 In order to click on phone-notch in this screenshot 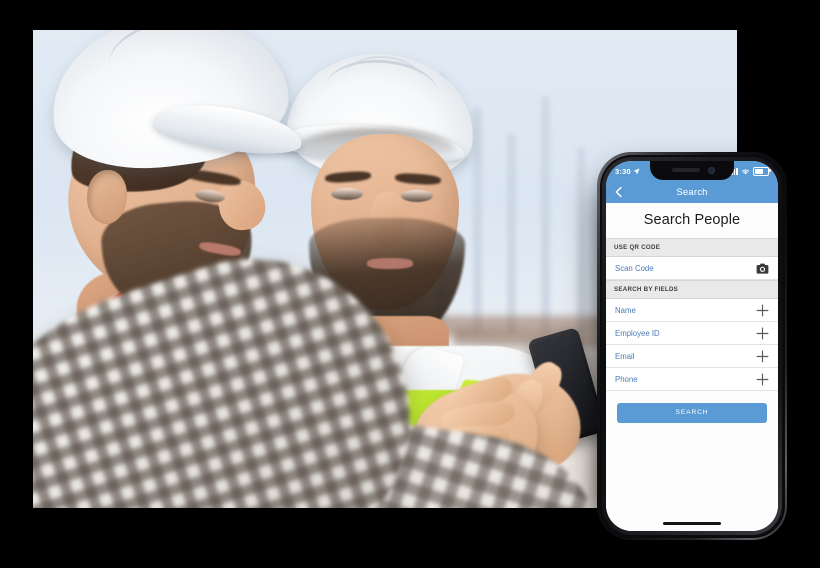, I will do `click(692, 170)`.